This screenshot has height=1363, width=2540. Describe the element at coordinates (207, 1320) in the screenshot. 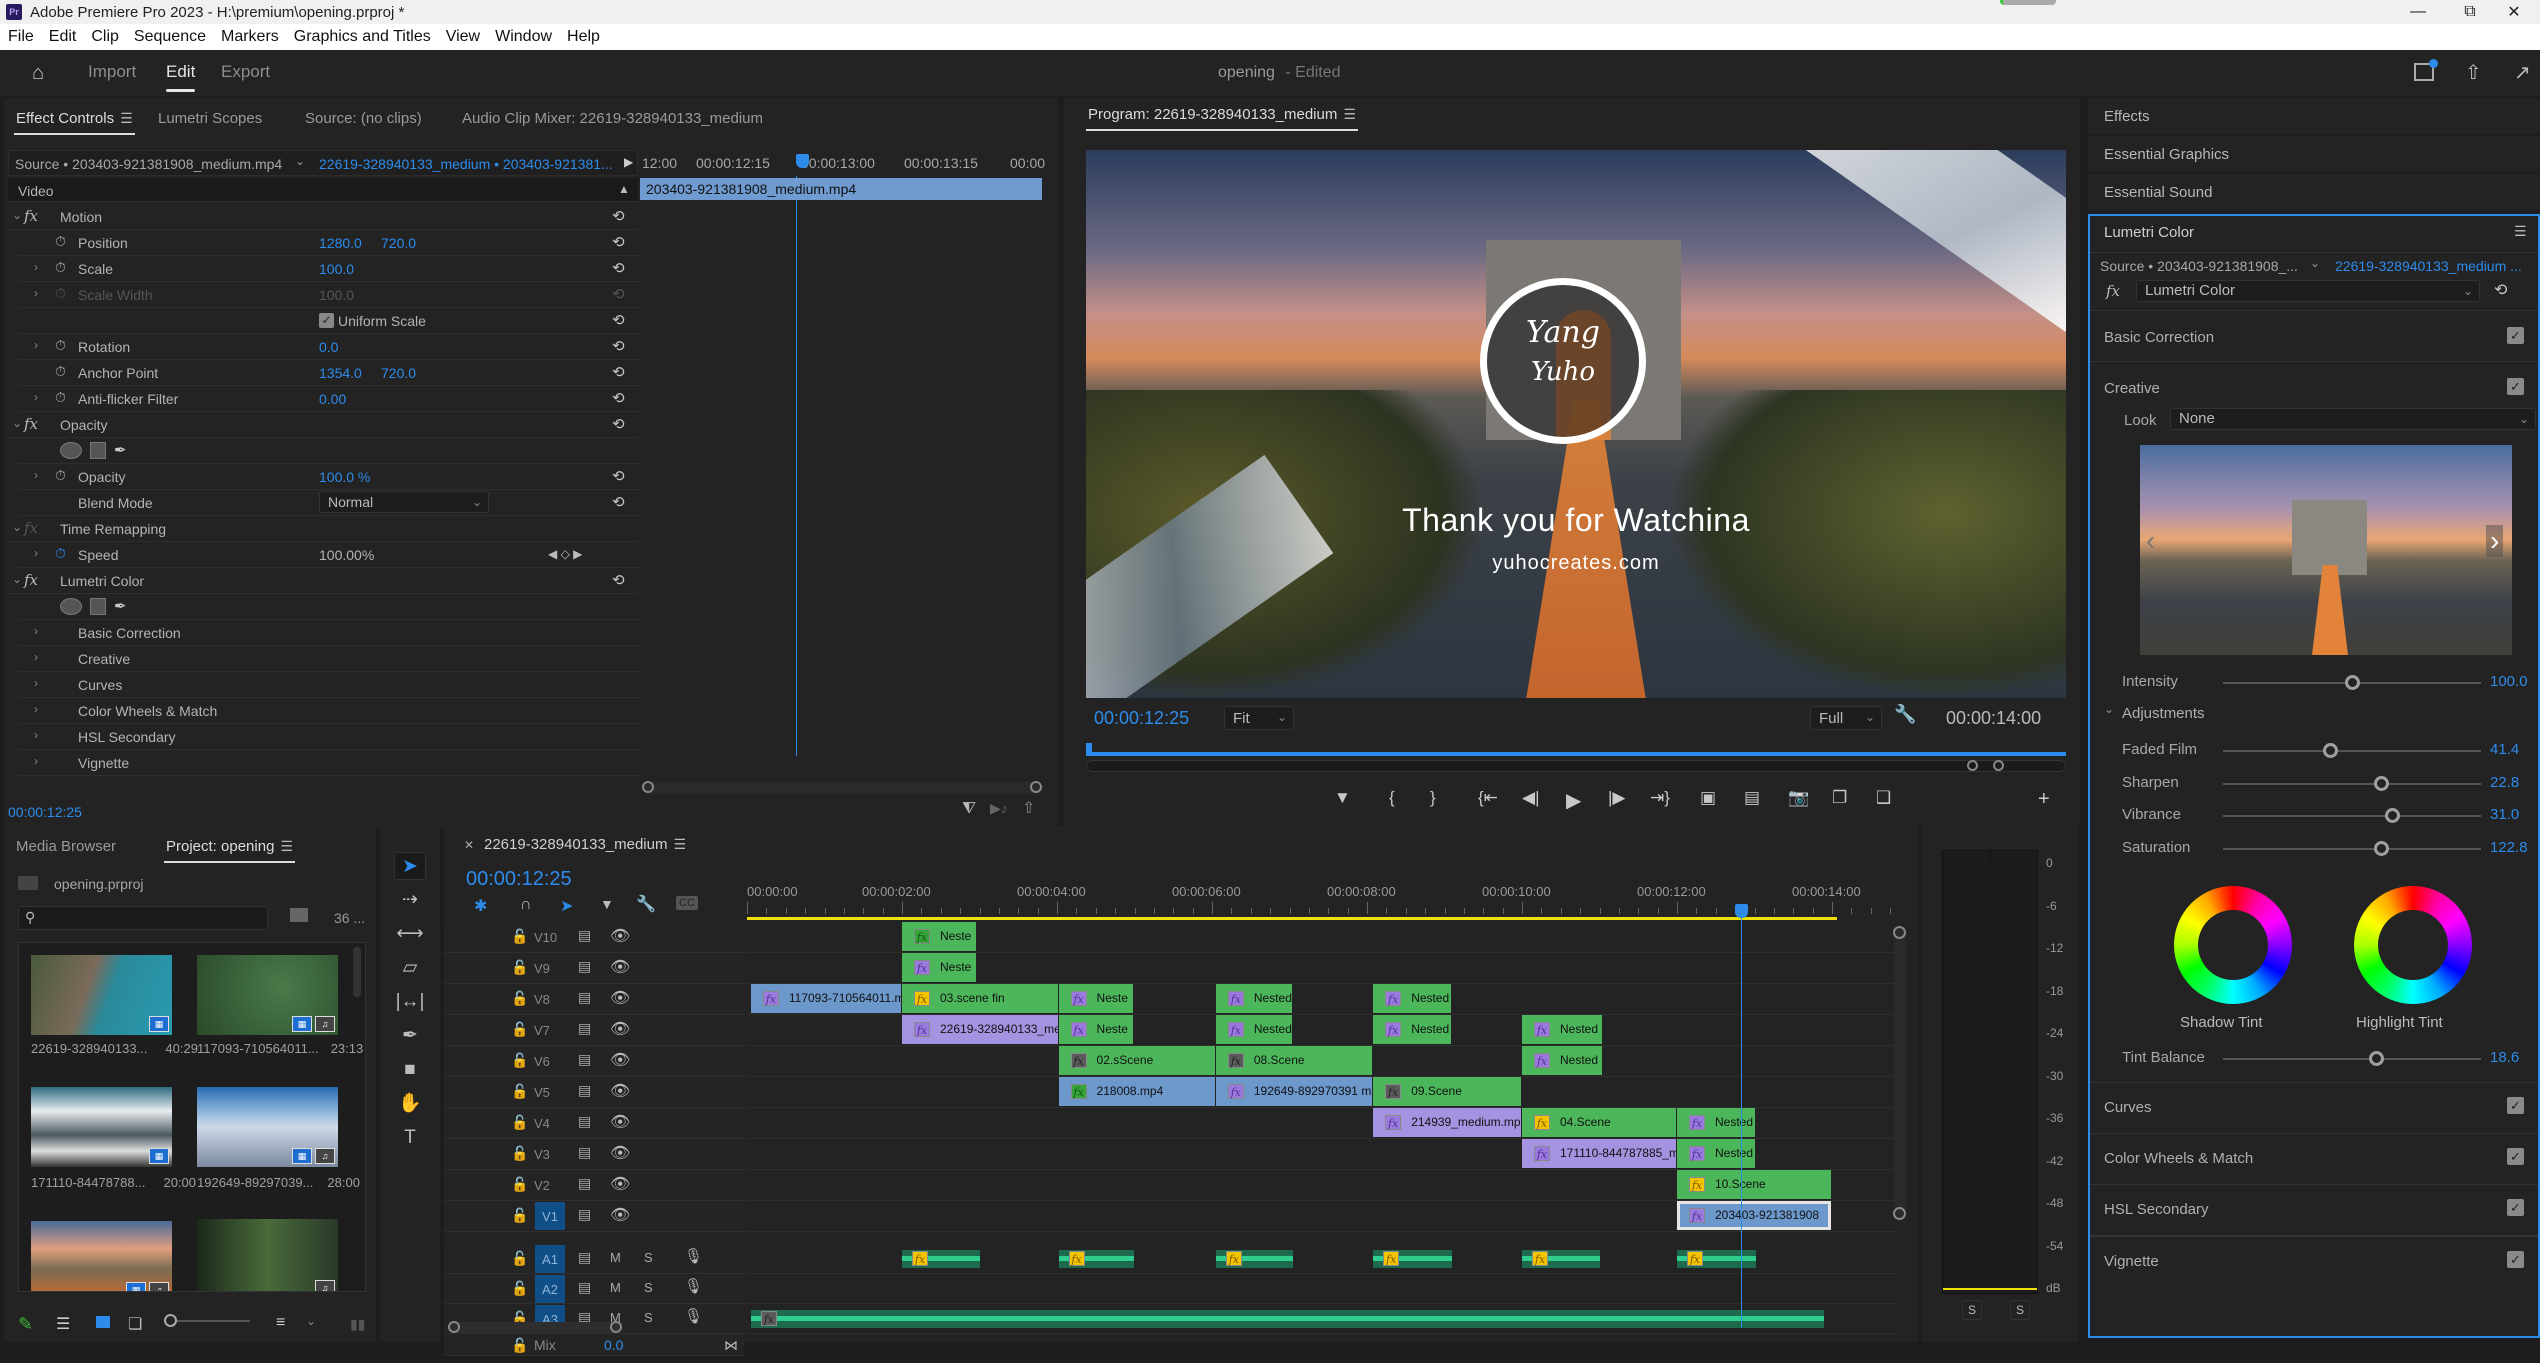

I see `thumbnail-size-slider` at that location.